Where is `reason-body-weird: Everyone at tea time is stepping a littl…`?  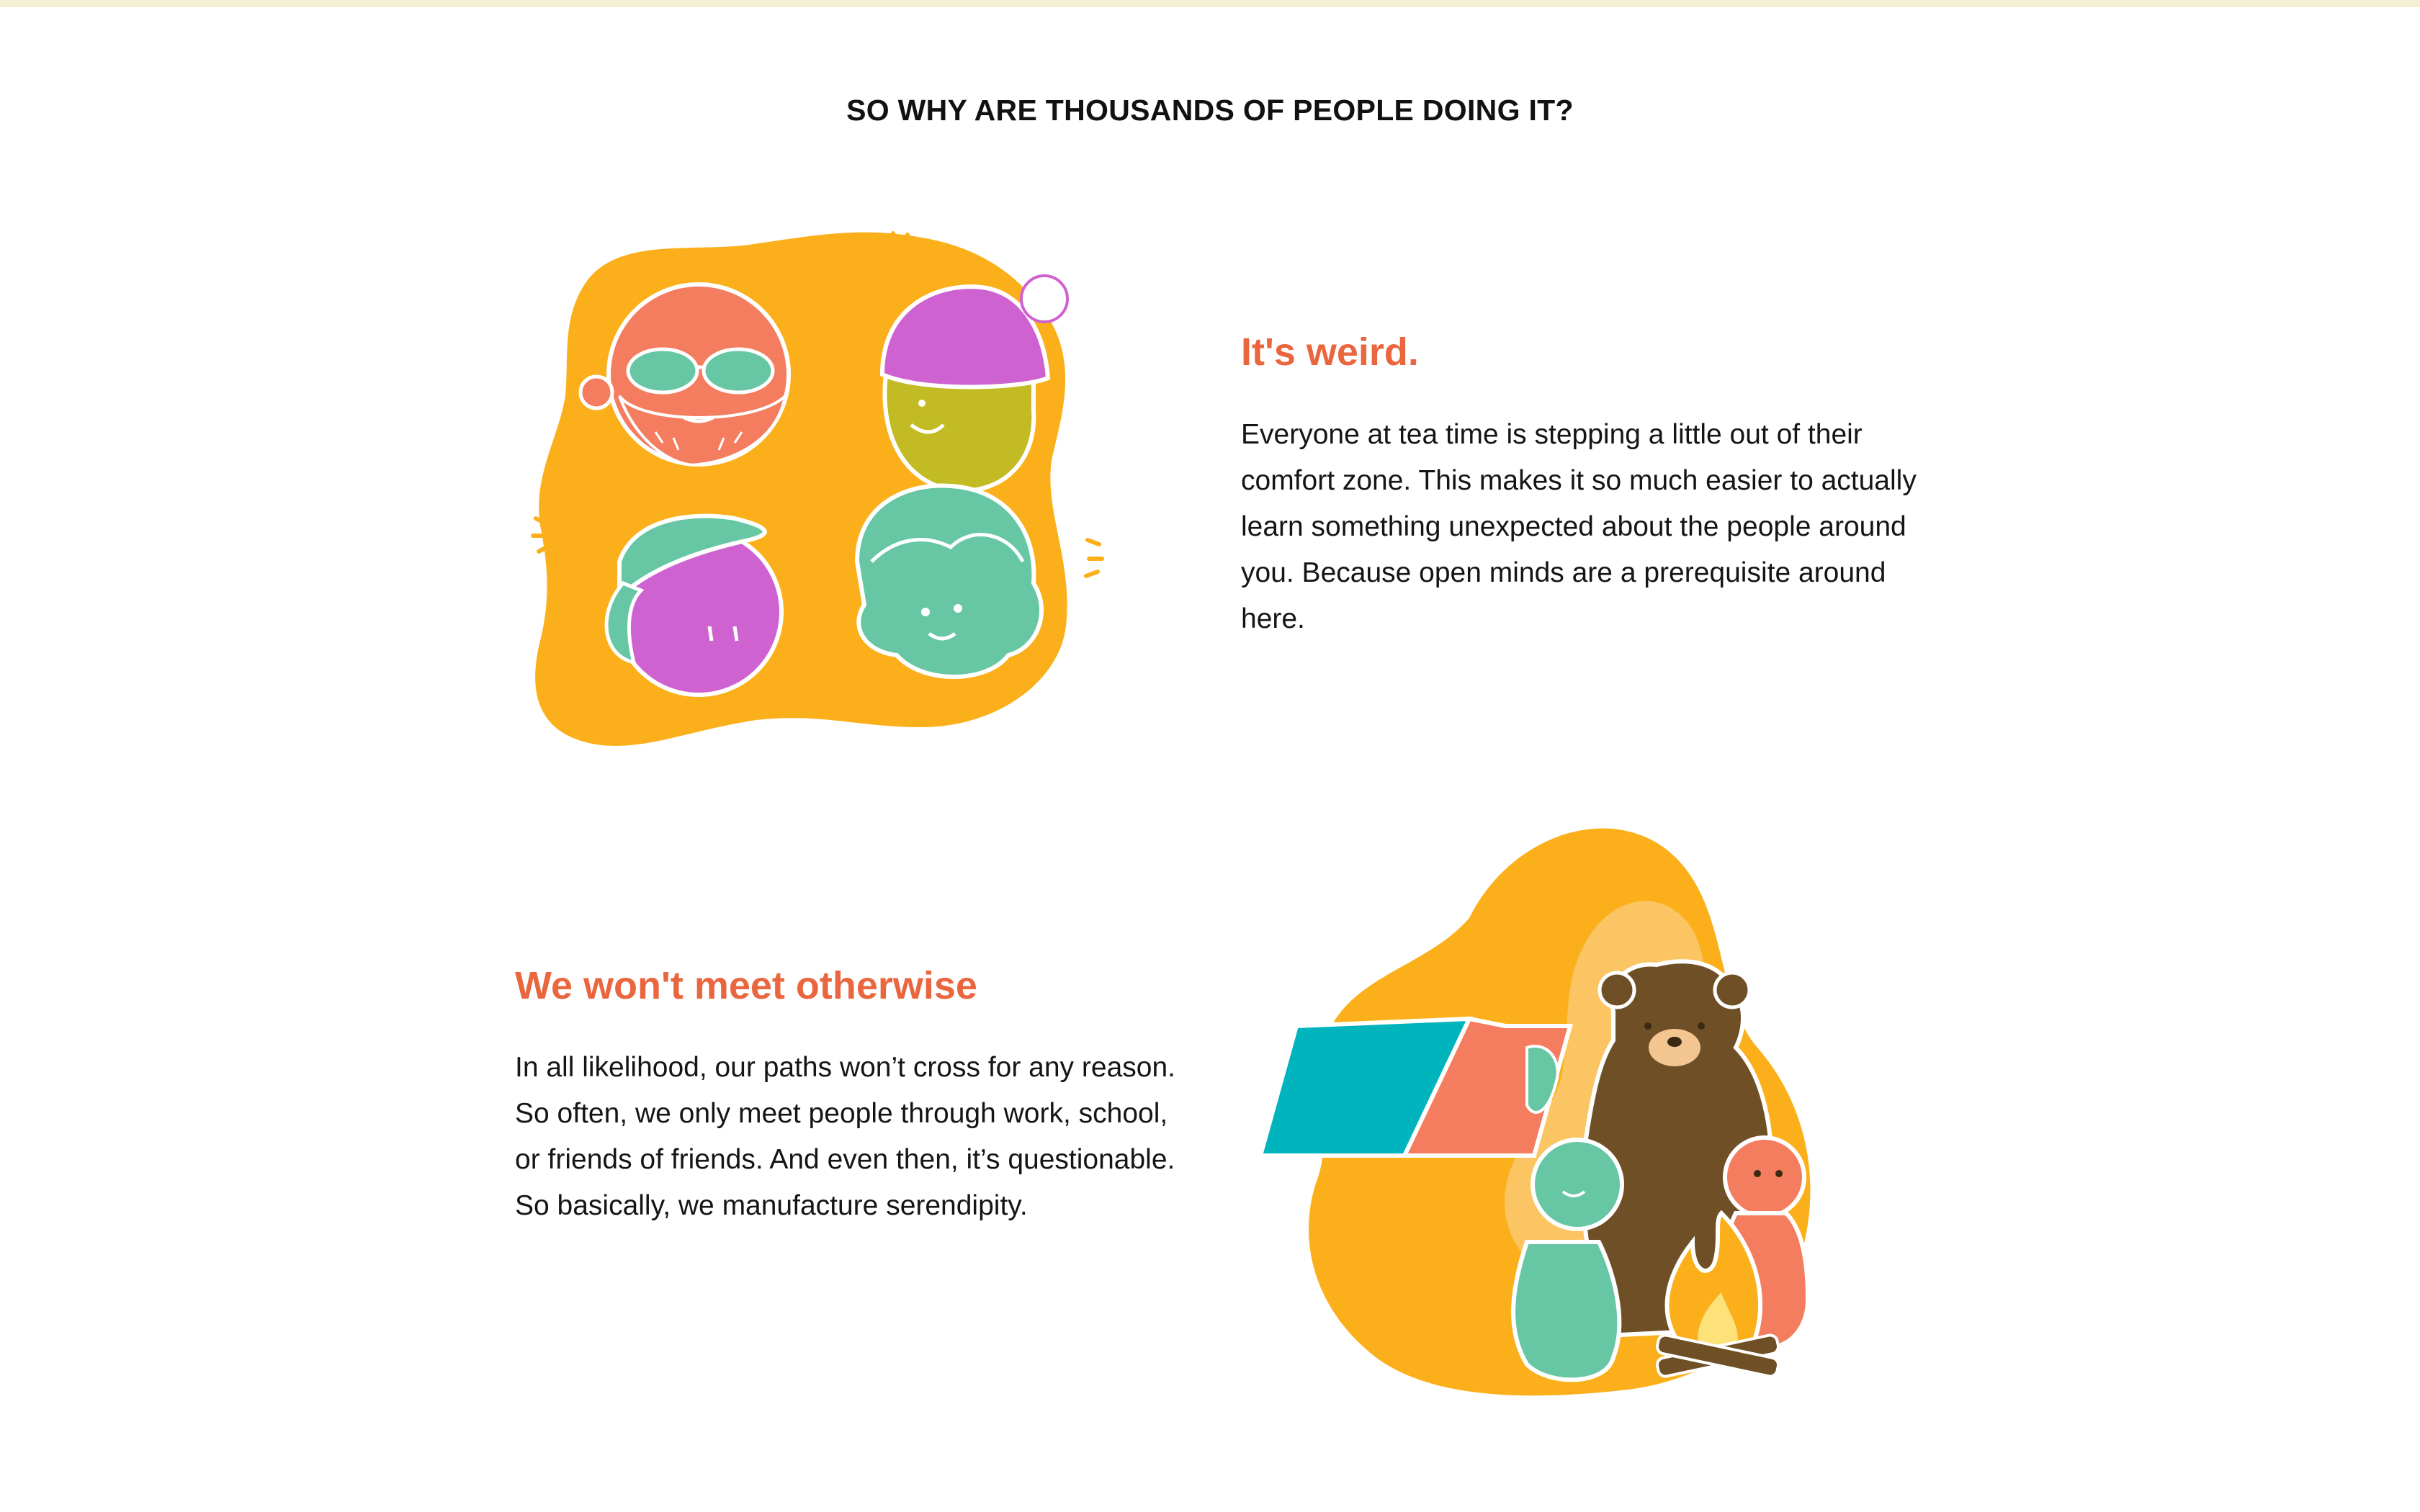 reason-body-weird: Everyone at tea time is stepping a littl… is located at coordinates (1579, 526).